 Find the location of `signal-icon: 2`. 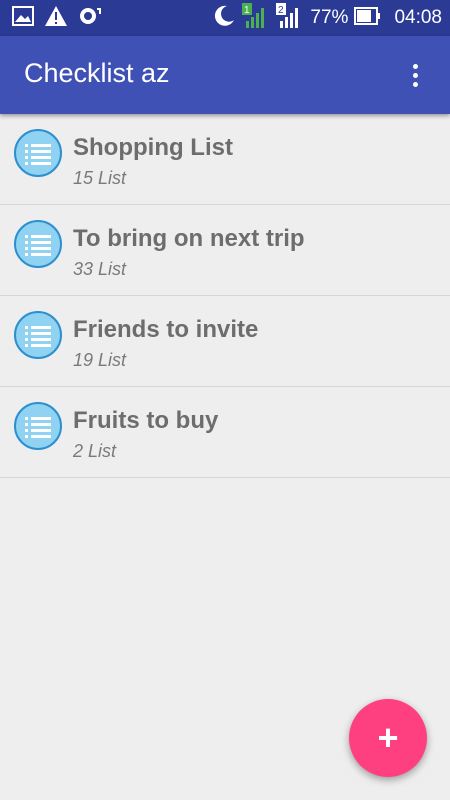

signal-icon: 2 is located at coordinates (290, 18).